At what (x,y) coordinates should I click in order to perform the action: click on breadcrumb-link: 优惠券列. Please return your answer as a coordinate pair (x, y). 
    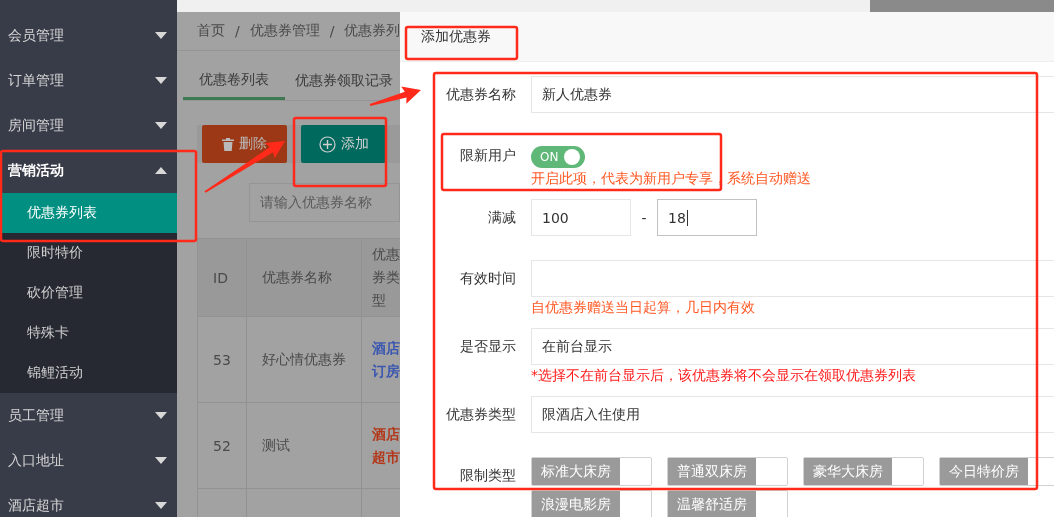
    Looking at the image, I should click on (372, 31).